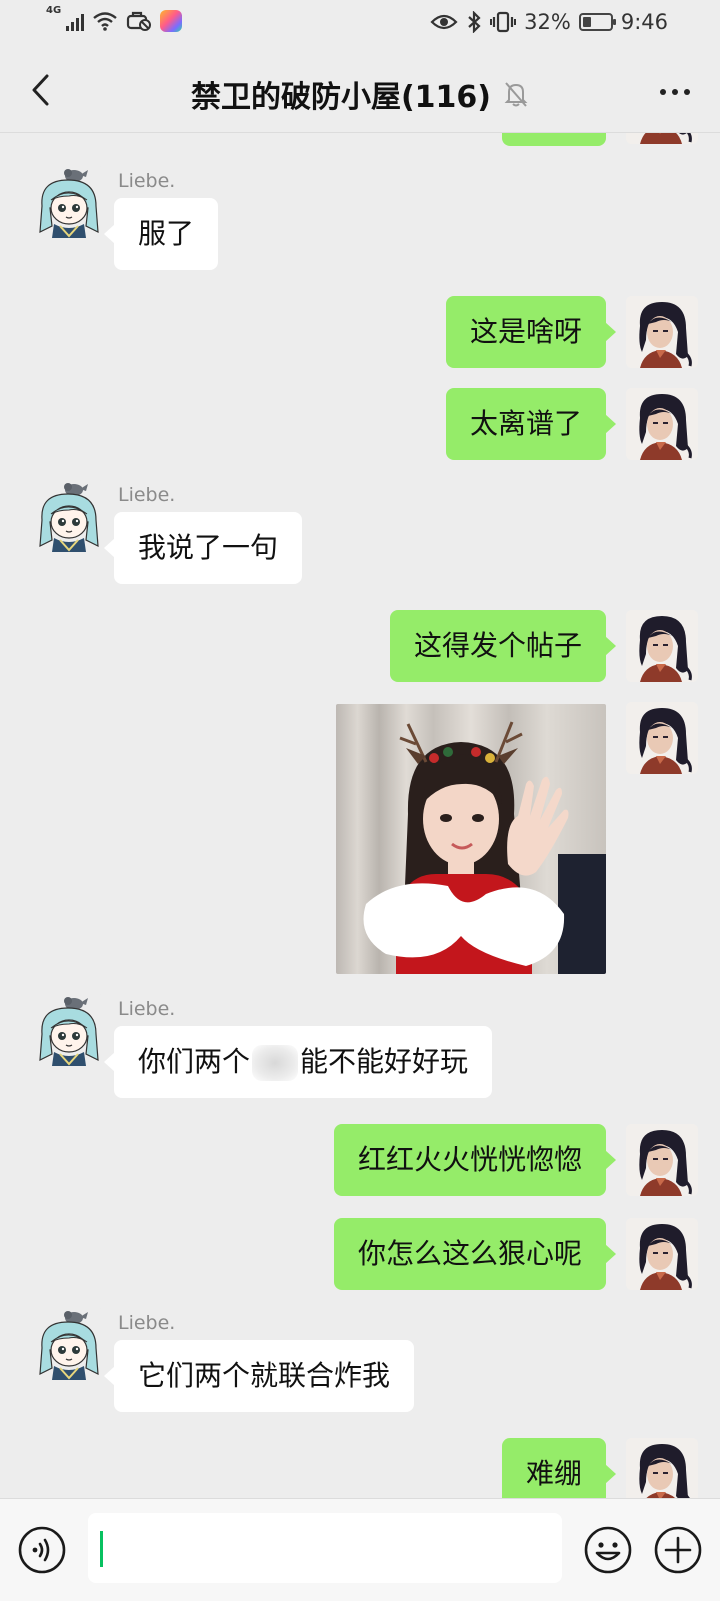 This screenshot has width=720, height=1601. What do you see at coordinates (644, 22) in the screenshot?
I see `clock: 9:46` at bounding box center [644, 22].